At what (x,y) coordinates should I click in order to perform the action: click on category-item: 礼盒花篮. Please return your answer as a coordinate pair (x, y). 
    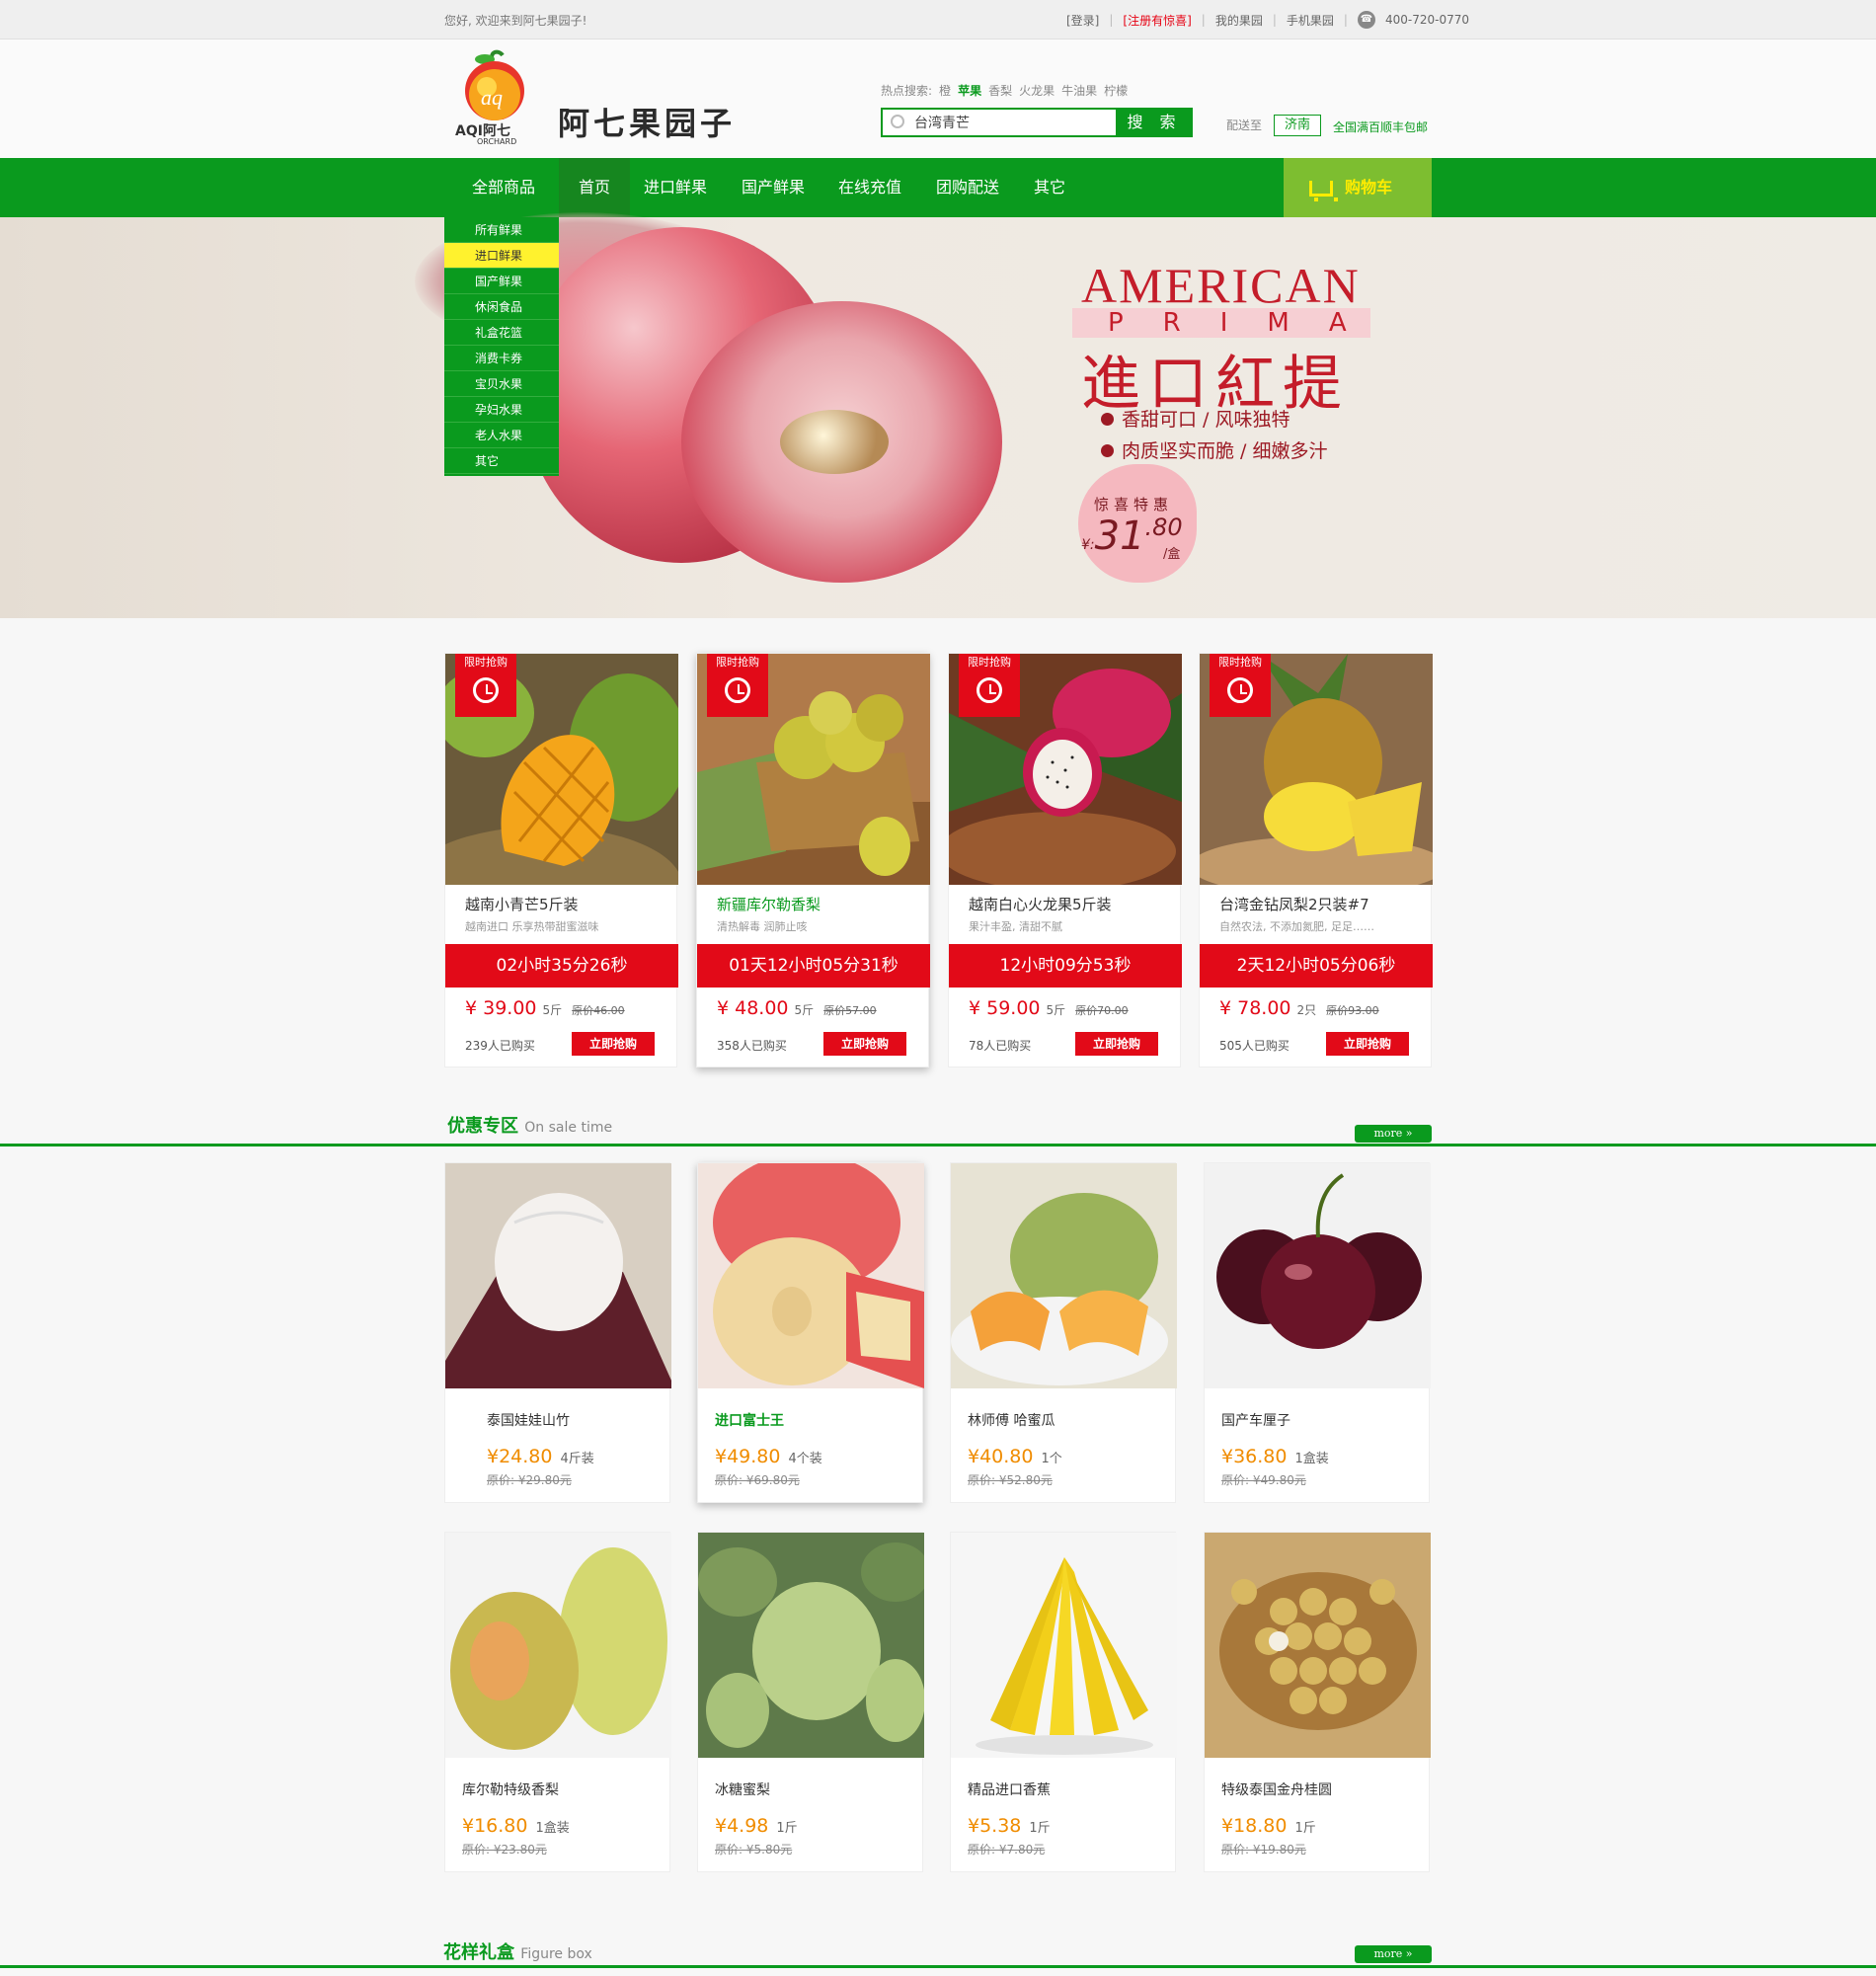
    Looking at the image, I should click on (502, 333).